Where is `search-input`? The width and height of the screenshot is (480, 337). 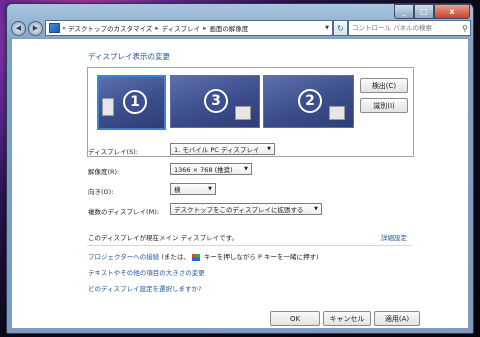
search-input is located at coordinates (401, 28).